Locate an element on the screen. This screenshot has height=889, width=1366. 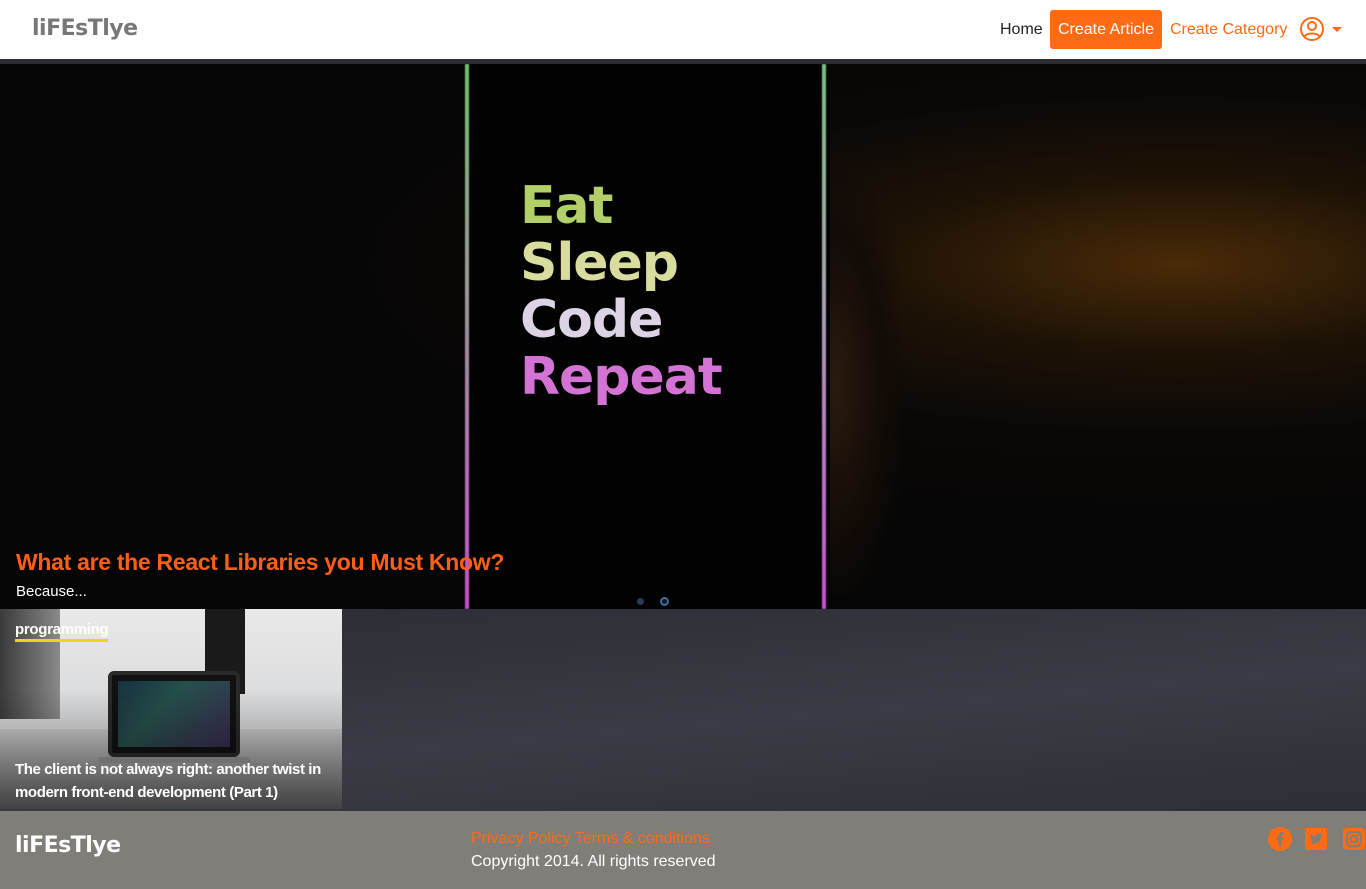
phone-text-line: Repeat is located at coordinates (621, 377).